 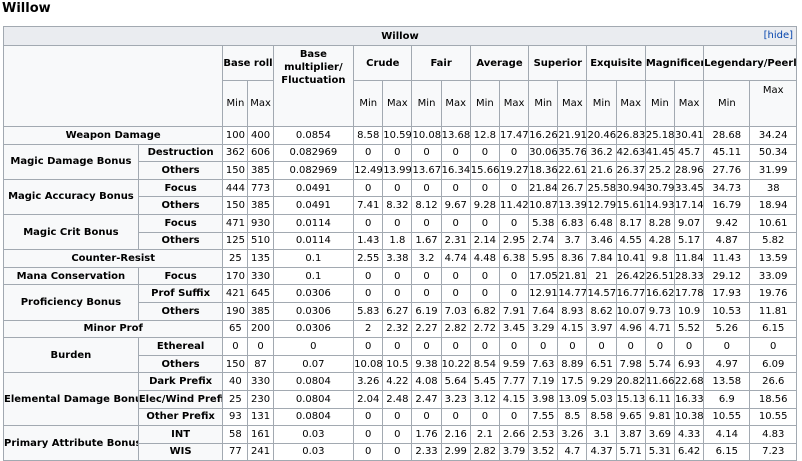 I want to click on value-cell: 12.91, so click(x=543, y=293).